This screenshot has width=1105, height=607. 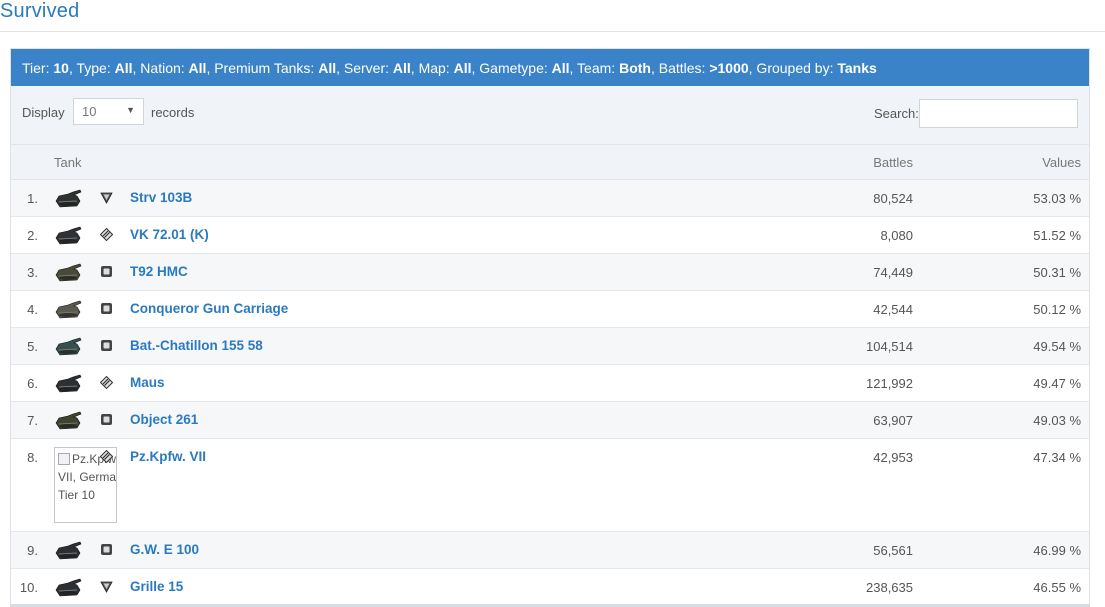 What do you see at coordinates (1057, 587) in the screenshot?
I see `value-cell: 46.55 %` at bounding box center [1057, 587].